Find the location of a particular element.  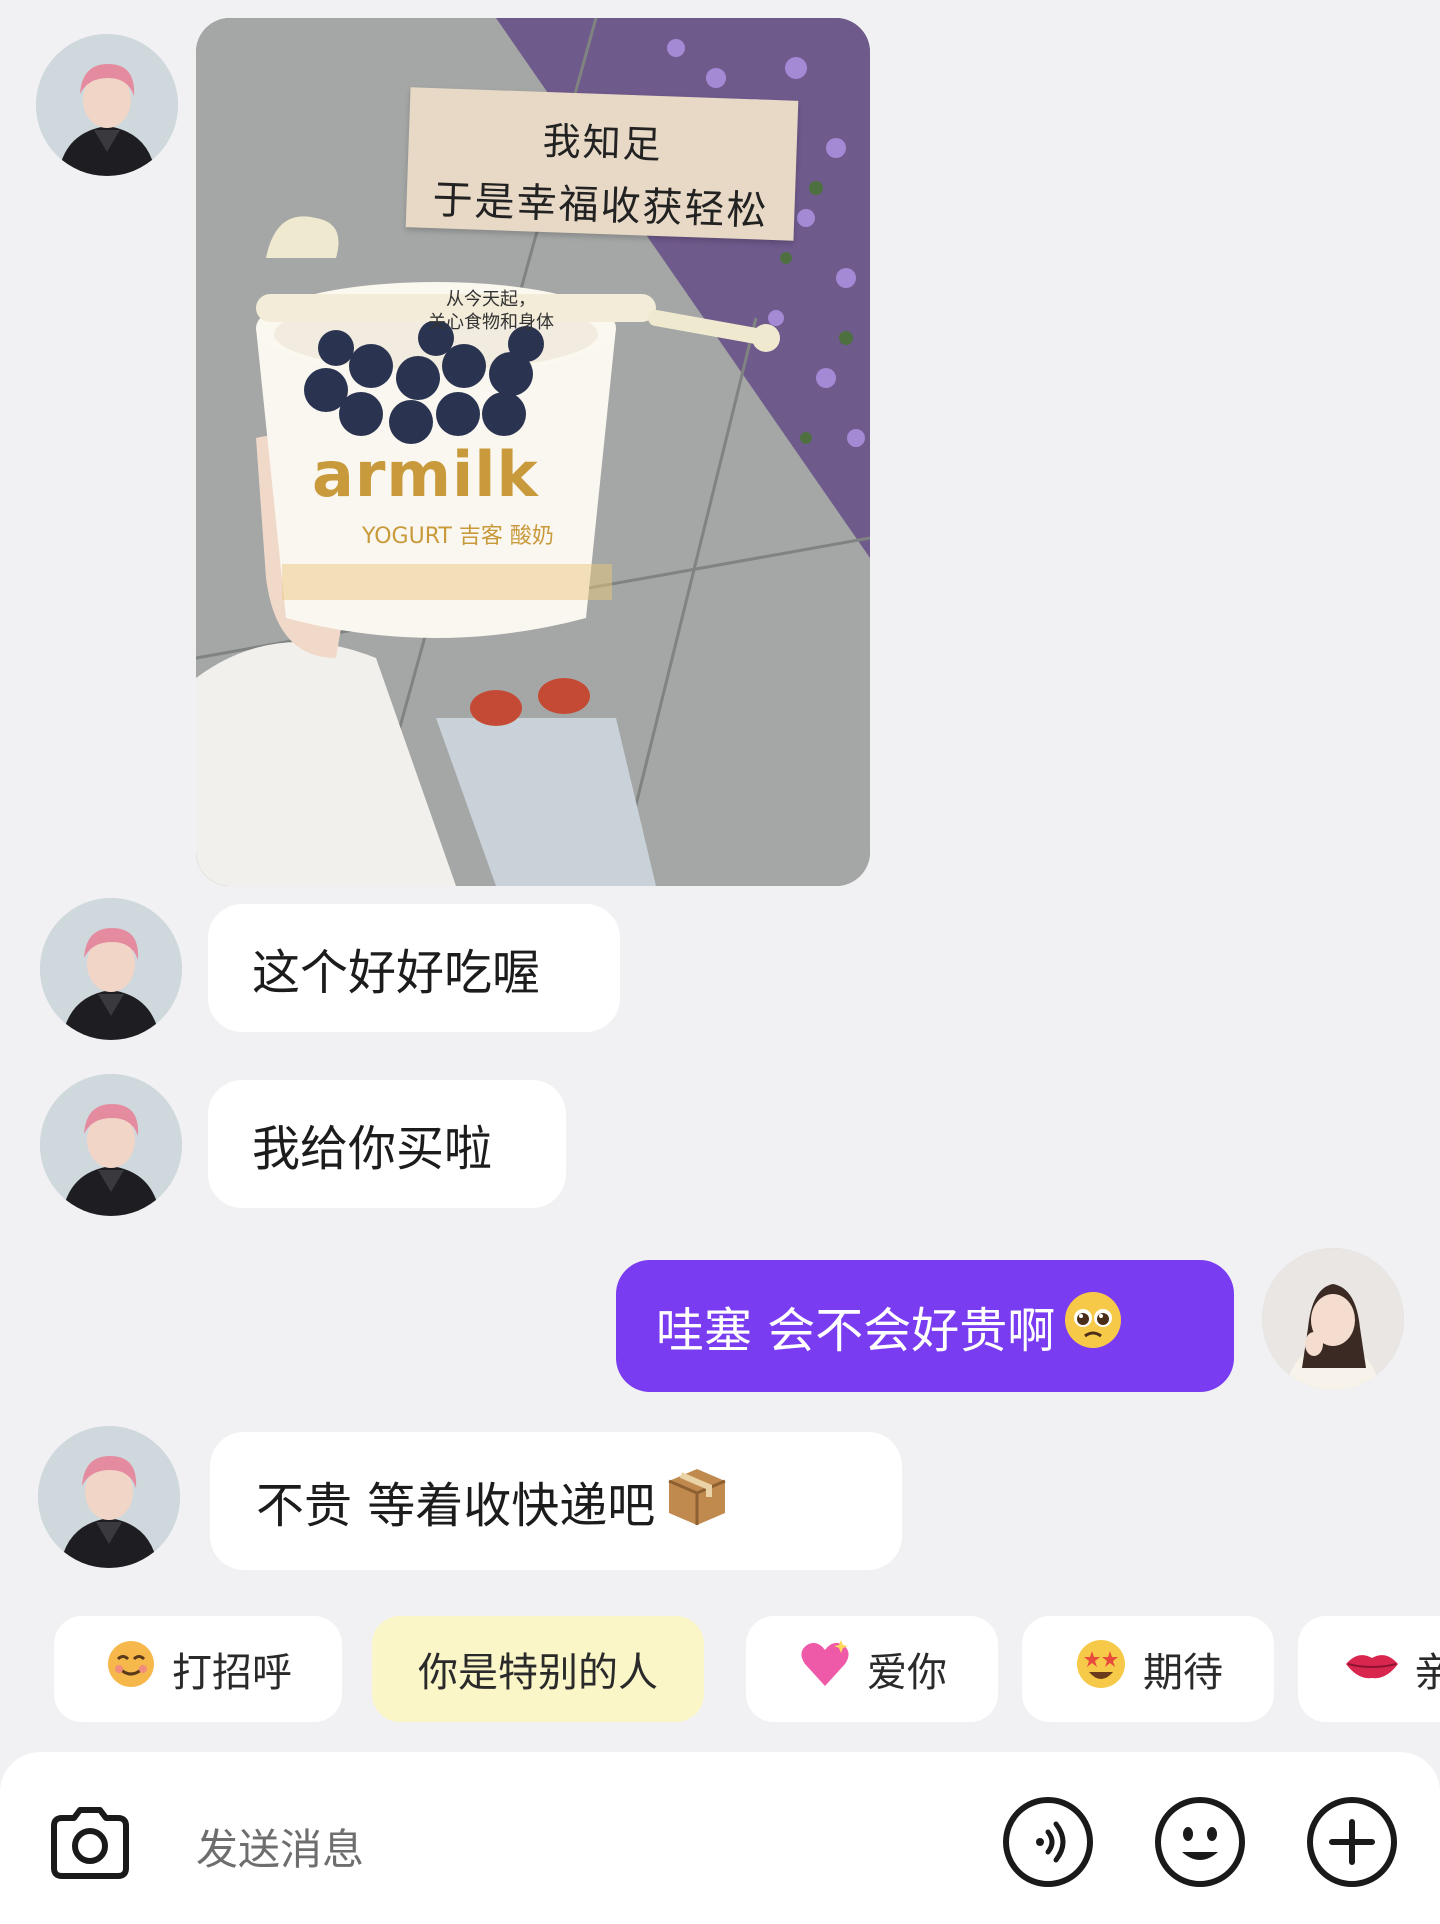

paper-note: 我知足 于是幸福收获轻松 is located at coordinates (602, 164).